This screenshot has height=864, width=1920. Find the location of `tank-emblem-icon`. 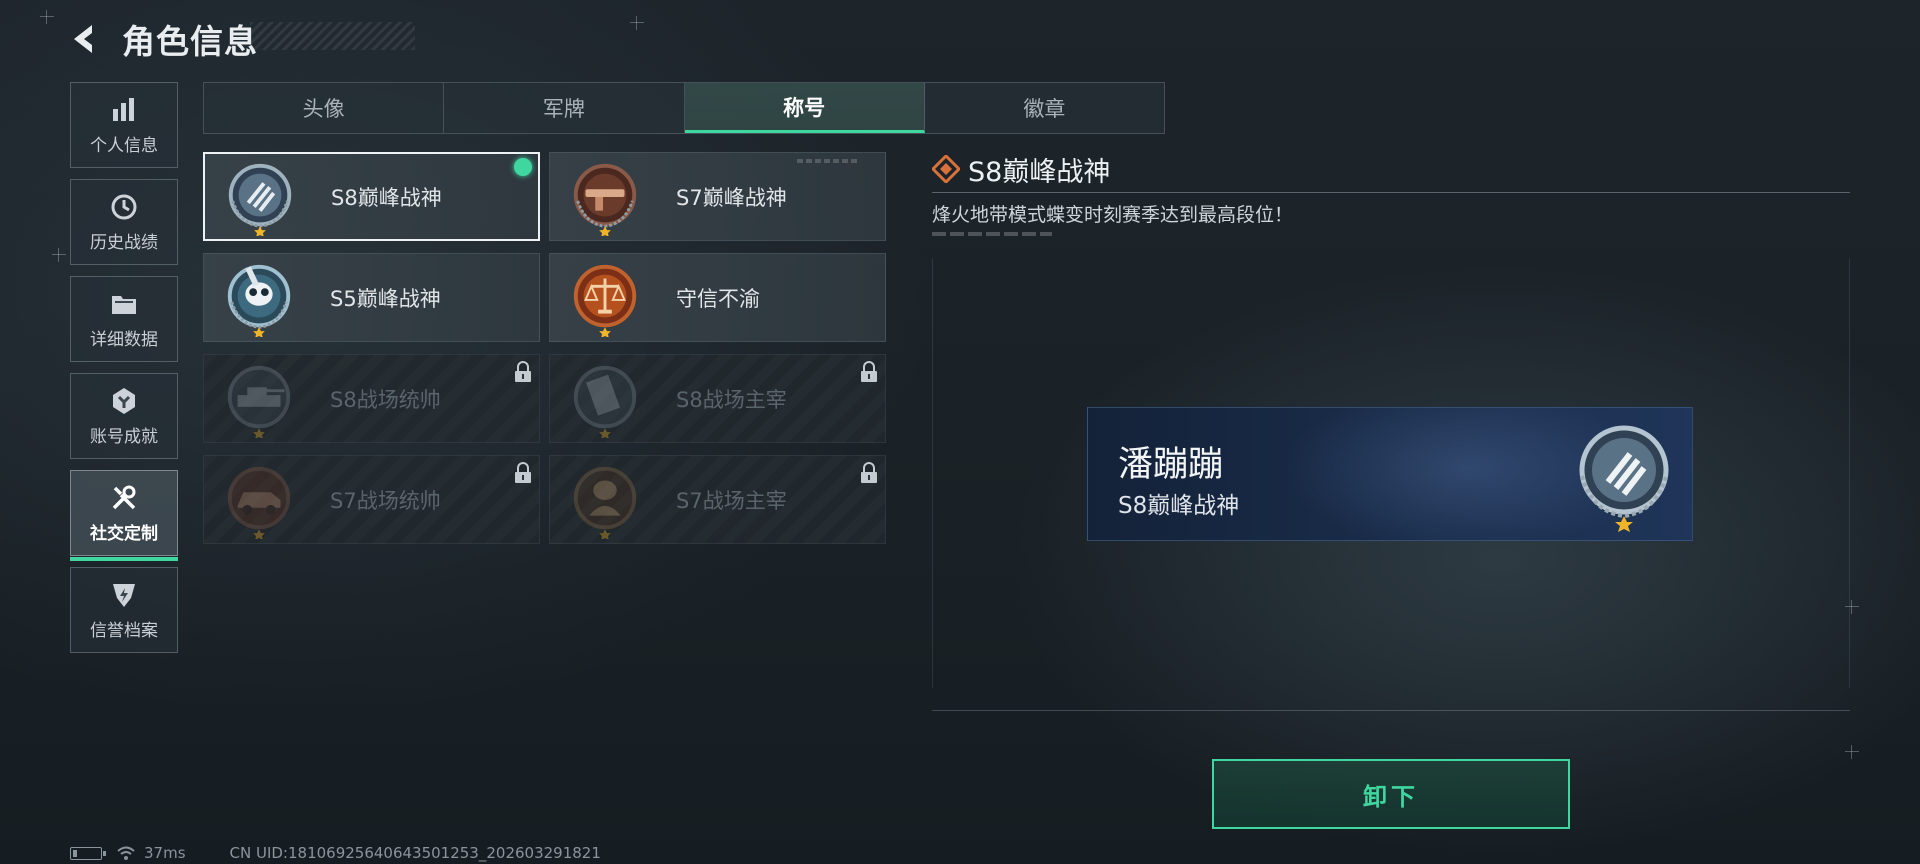

tank-emblem-icon is located at coordinates (259, 401).